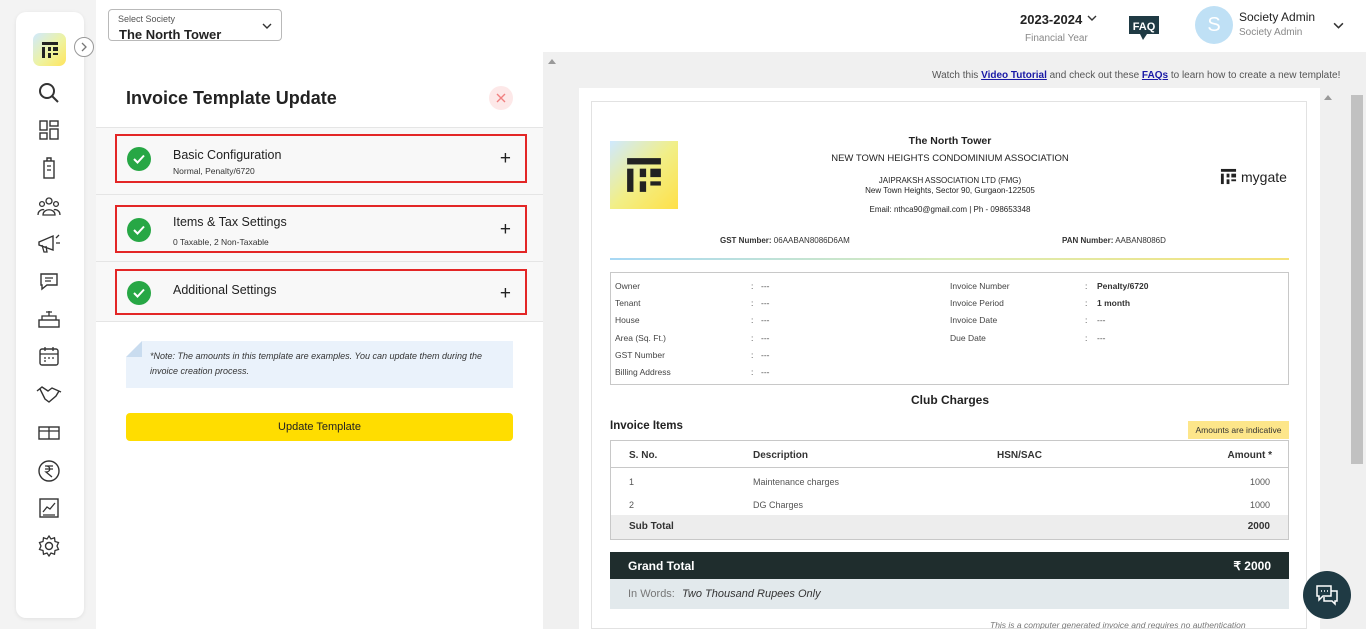 This screenshot has width=1366, height=629. Describe the element at coordinates (49, 431) in the screenshot. I see `gift-icon` at that location.